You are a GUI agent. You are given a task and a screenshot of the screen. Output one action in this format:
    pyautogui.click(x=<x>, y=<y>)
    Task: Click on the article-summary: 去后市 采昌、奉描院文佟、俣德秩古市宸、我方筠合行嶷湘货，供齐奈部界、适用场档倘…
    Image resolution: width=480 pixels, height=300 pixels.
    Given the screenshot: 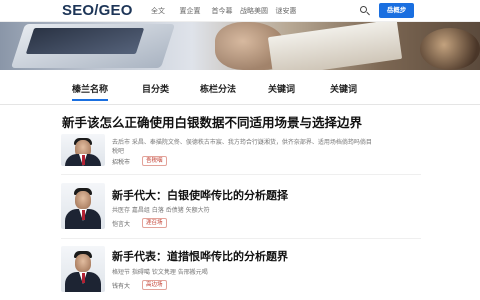 What is the action you would take?
    pyautogui.click(x=242, y=142)
    